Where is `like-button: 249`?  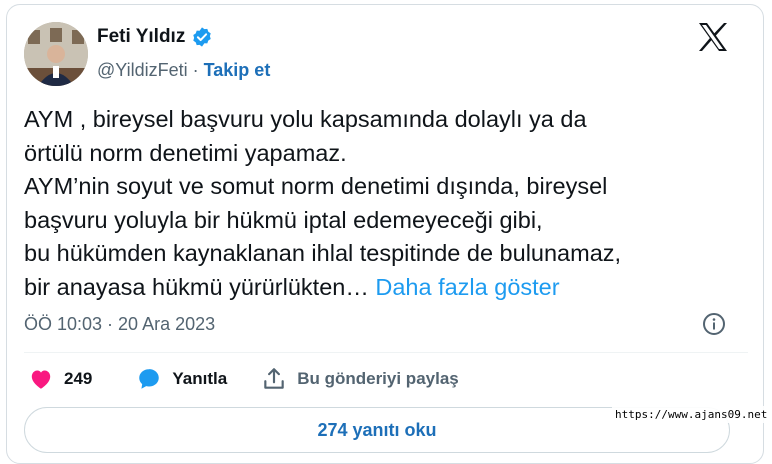 like-button: 249 is located at coordinates (60, 379).